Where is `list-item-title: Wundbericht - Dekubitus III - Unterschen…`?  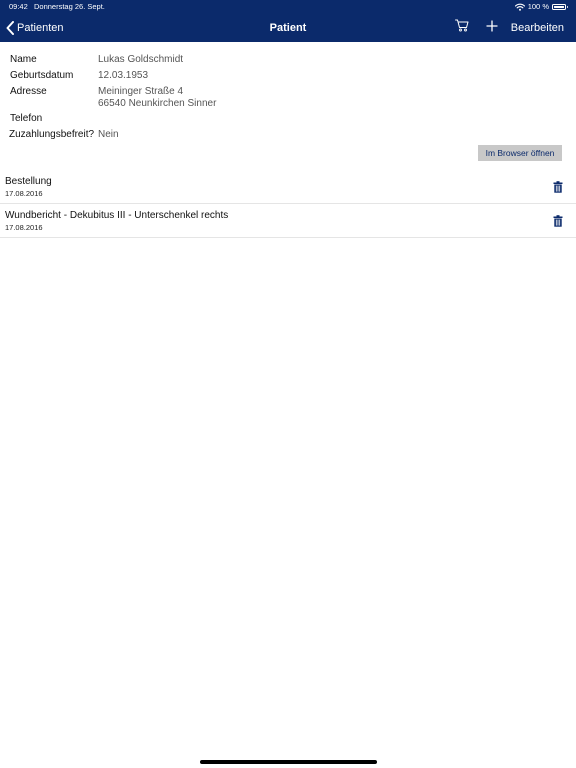 list-item-title: Wundbericht - Dekubitus III - Unterschen… is located at coordinates (117, 215).